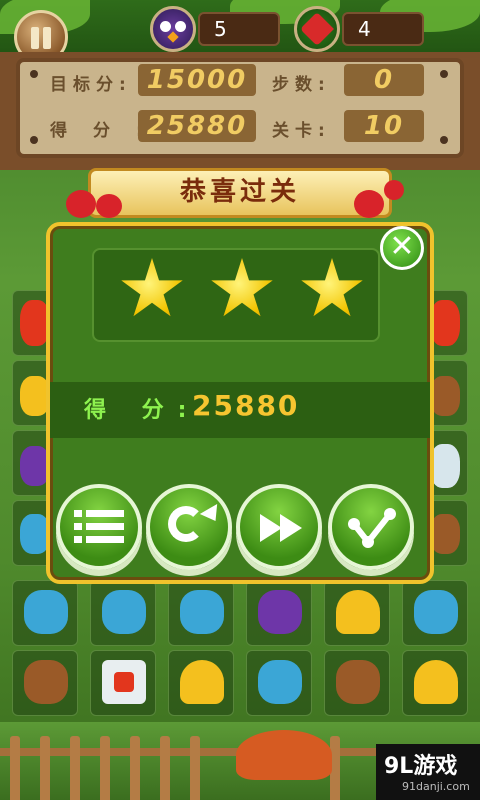  I want to click on steps-label: 步数:, so click(301, 85).